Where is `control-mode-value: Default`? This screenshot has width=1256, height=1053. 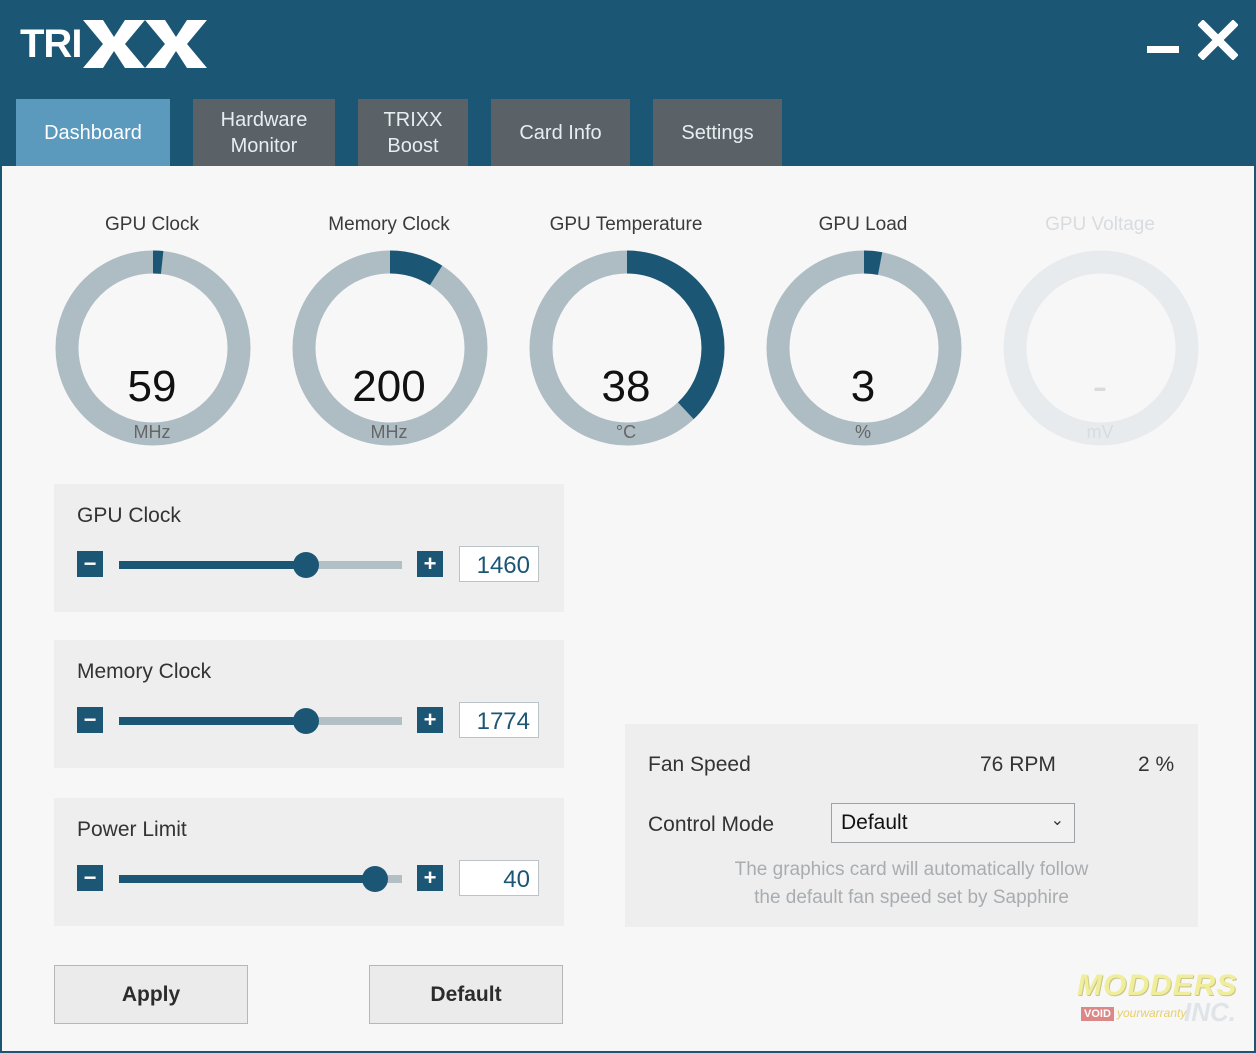 control-mode-value: Default is located at coordinates (874, 822).